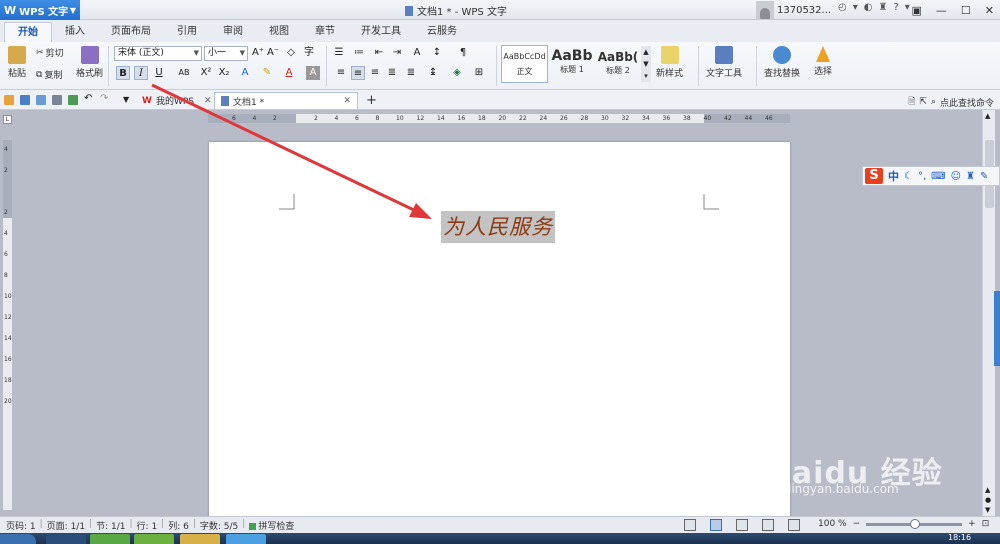  I want to click on keyboard-icon: ⌨, so click(938, 176).